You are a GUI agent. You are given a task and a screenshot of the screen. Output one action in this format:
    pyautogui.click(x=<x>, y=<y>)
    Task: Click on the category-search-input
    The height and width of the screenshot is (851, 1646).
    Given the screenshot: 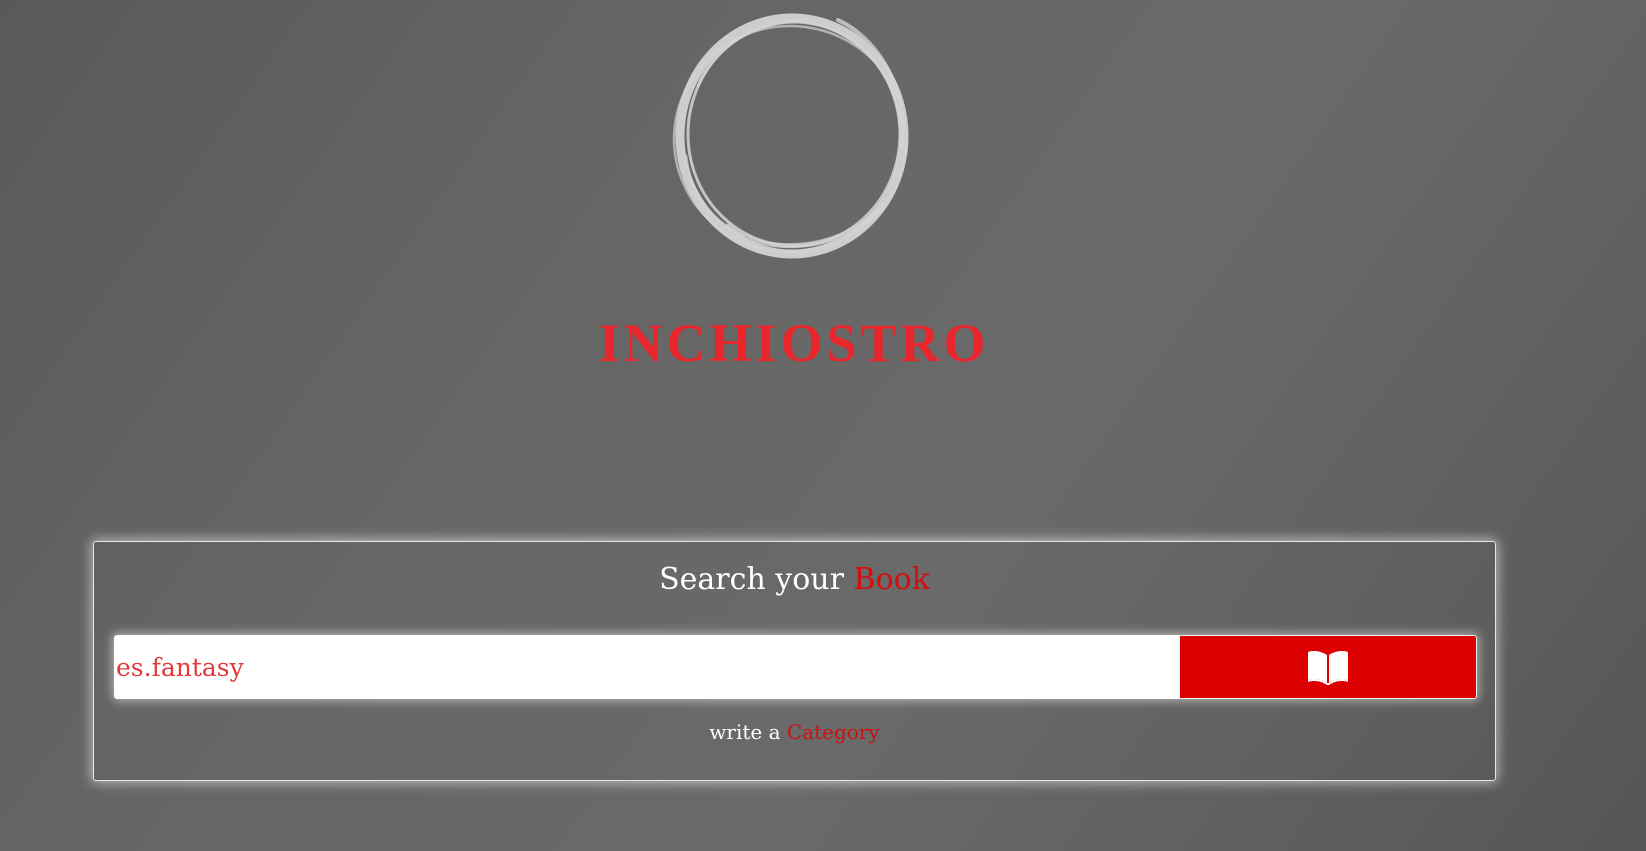 What is the action you would take?
    pyautogui.click(x=646, y=667)
    